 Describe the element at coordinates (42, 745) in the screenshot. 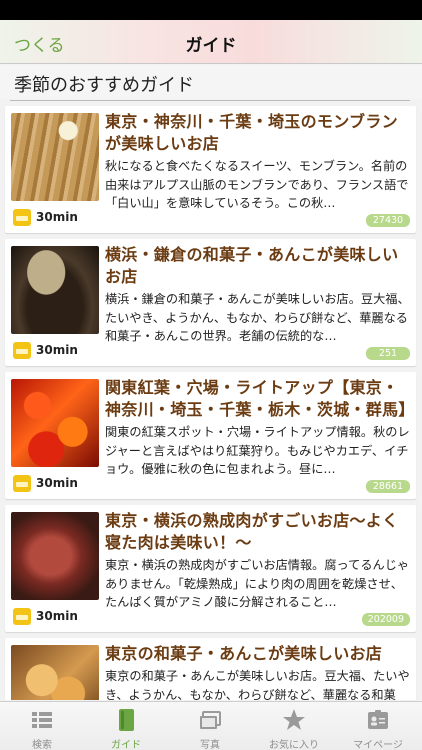

I see `tab-label: 検索` at that location.